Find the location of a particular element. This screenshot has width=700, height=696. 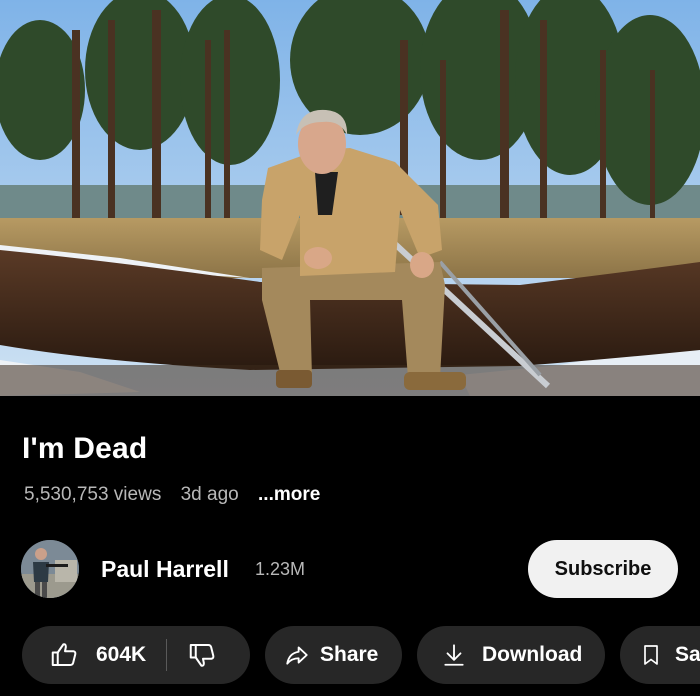

avatar-image is located at coordinates (50, 569).